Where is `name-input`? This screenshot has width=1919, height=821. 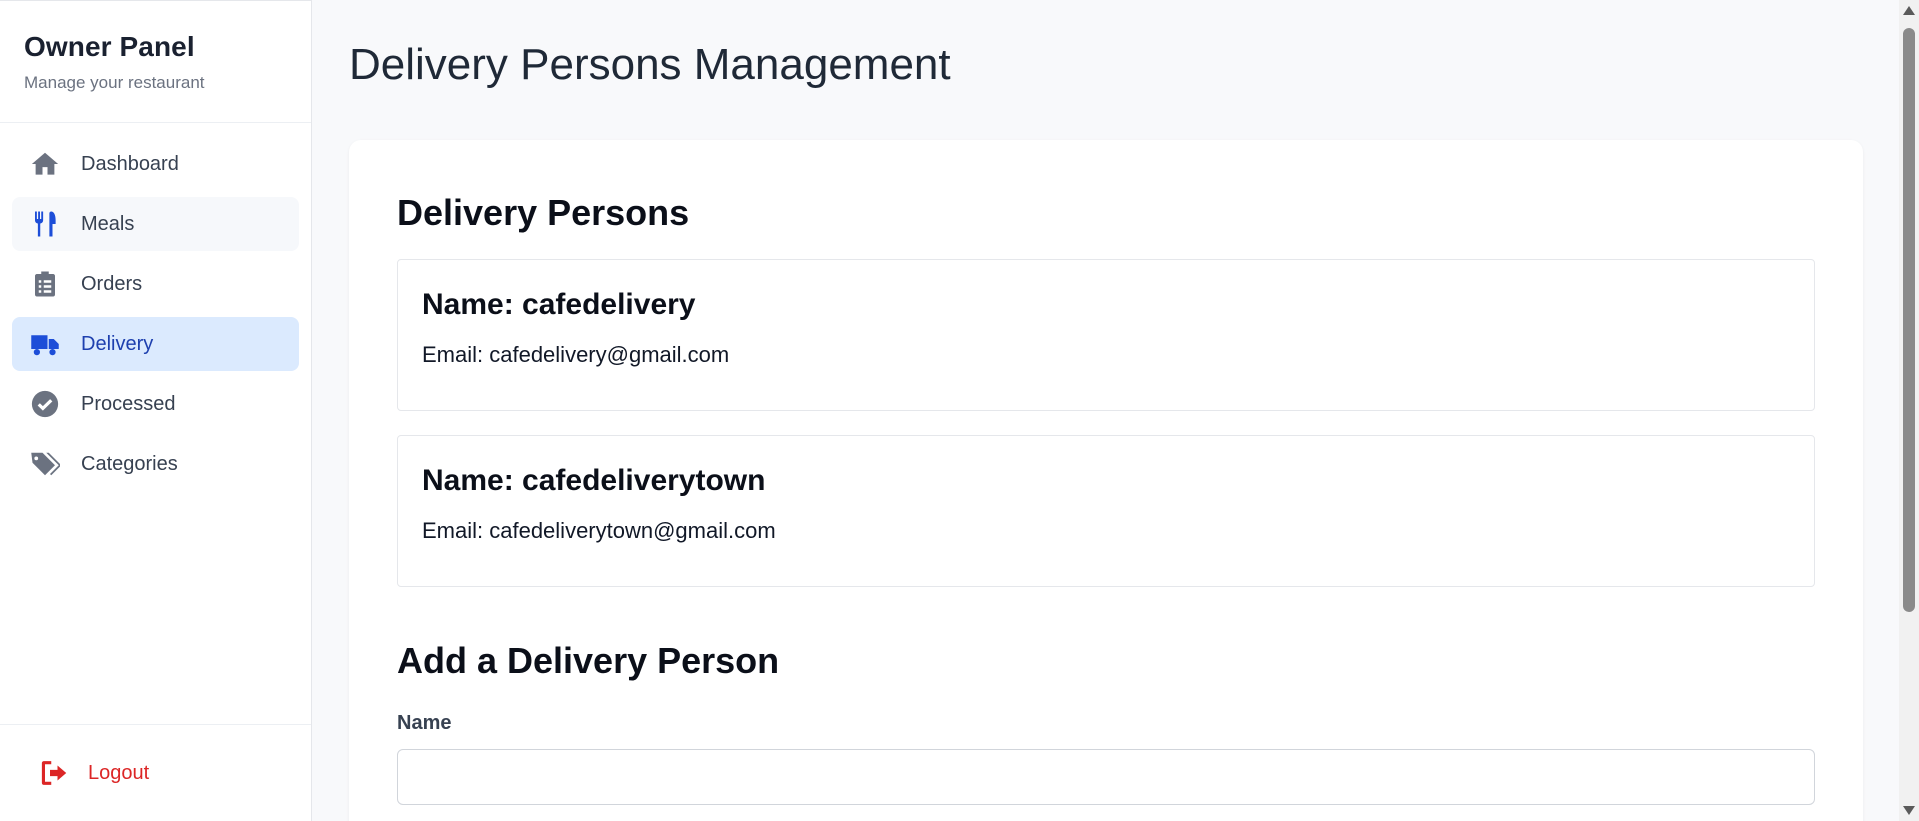
name-input is located at coordinates (1106, 777).